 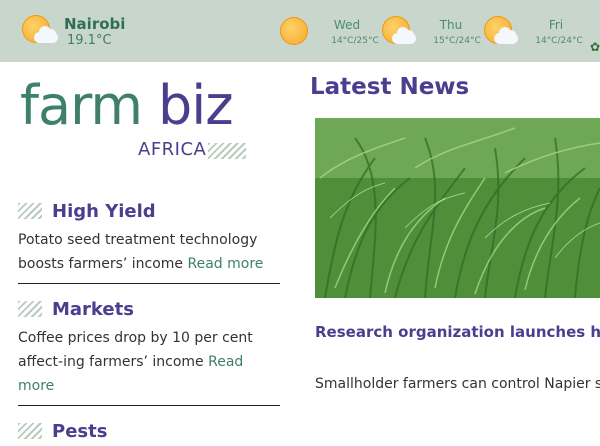 I want to click on forecast-range: 15°C/24°C, so click(x=457, y=41).